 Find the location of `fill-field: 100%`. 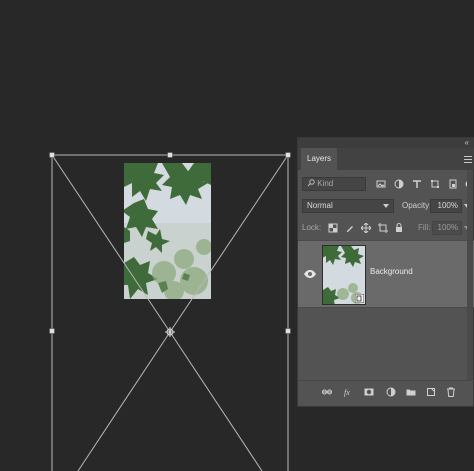

fill-field: 100% is located at coordinates (447, 228).